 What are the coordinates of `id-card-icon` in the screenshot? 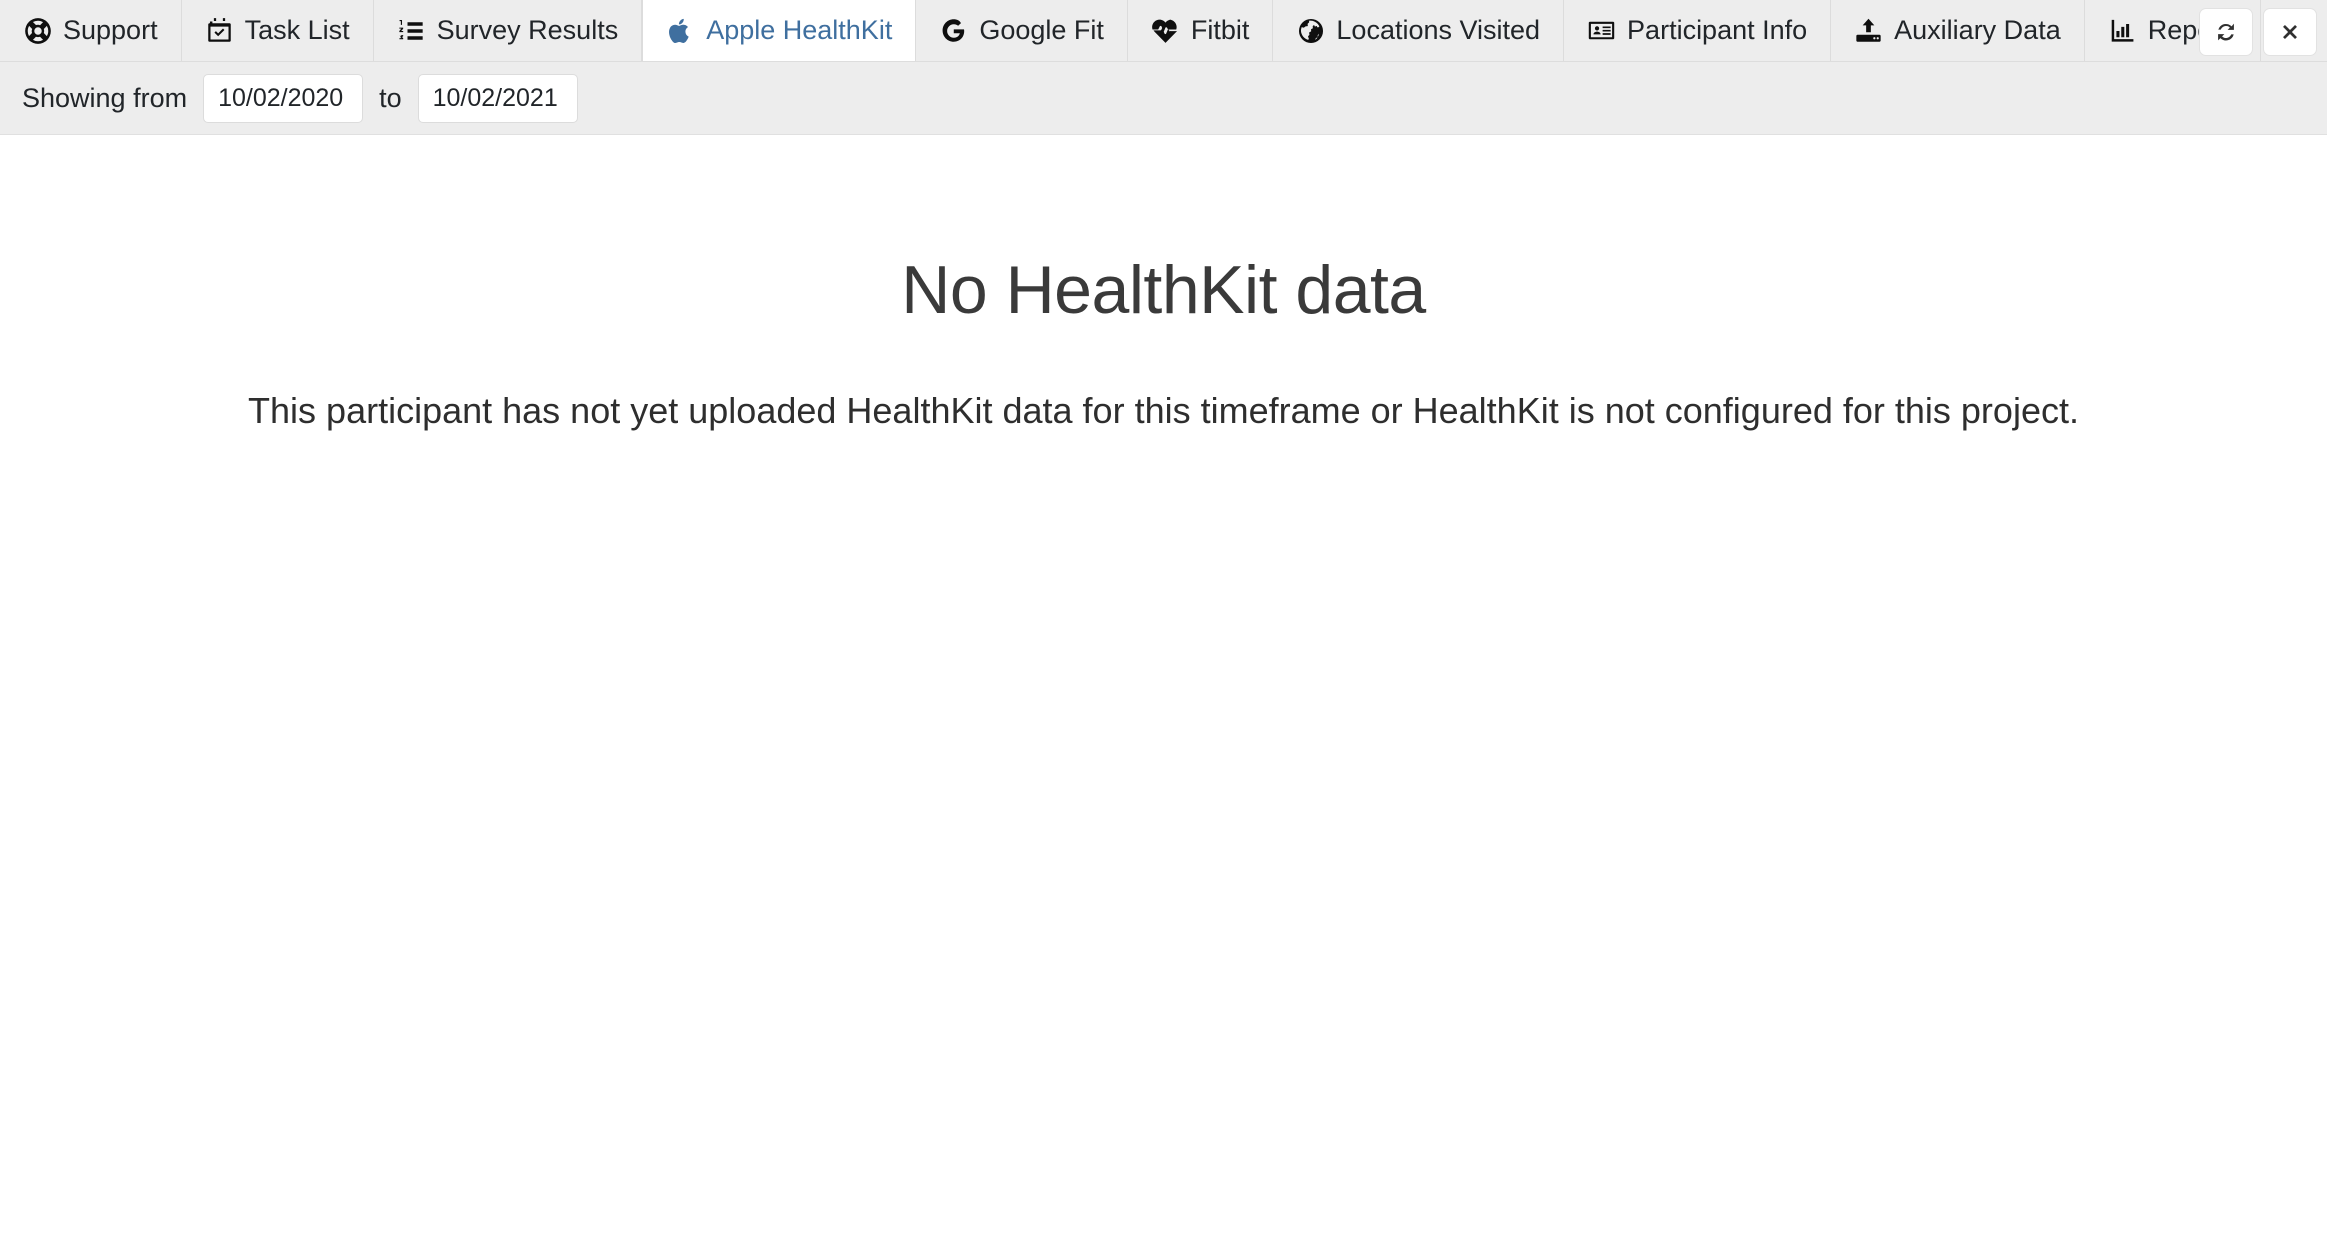 It's located at (1601, 30).